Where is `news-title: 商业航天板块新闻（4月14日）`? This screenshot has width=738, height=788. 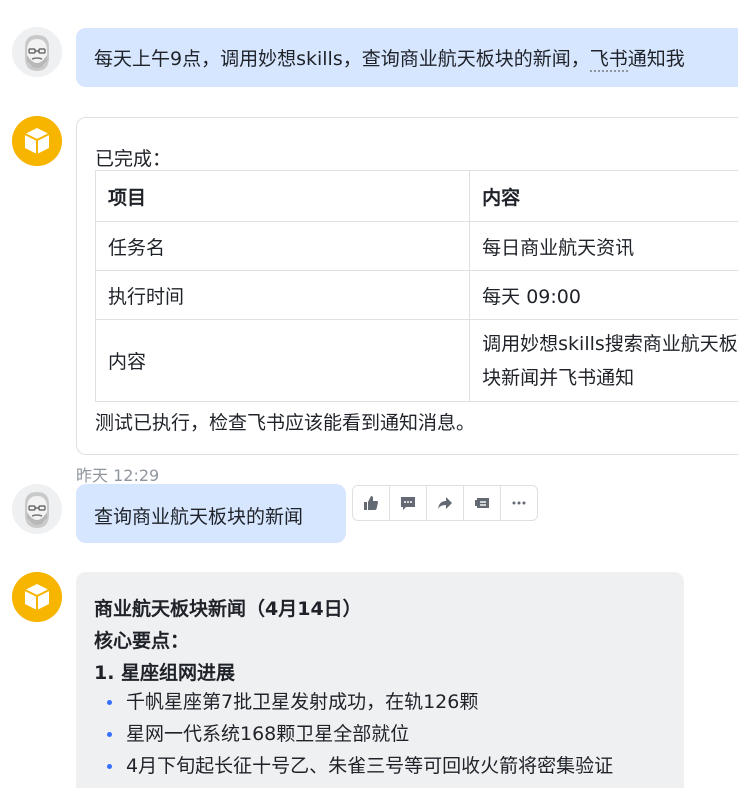
news-title: 商业航天板块新闻（4月14日） is located at coordinates (228, 609).